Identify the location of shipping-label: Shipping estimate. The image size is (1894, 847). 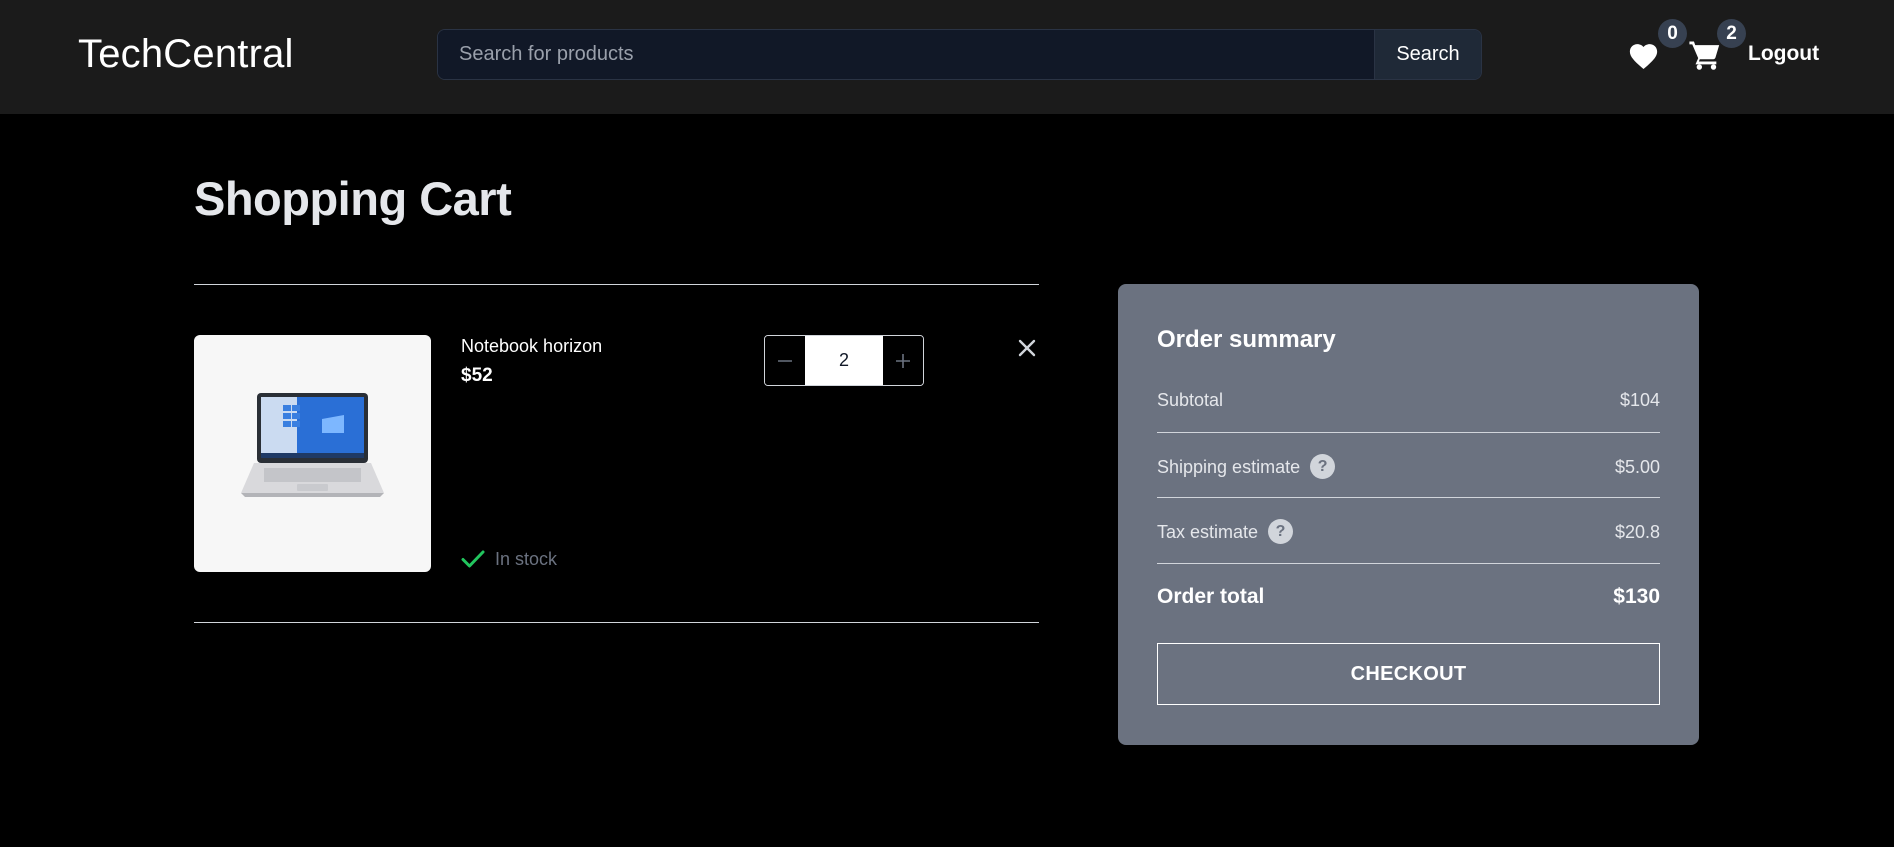
(1229, 466).